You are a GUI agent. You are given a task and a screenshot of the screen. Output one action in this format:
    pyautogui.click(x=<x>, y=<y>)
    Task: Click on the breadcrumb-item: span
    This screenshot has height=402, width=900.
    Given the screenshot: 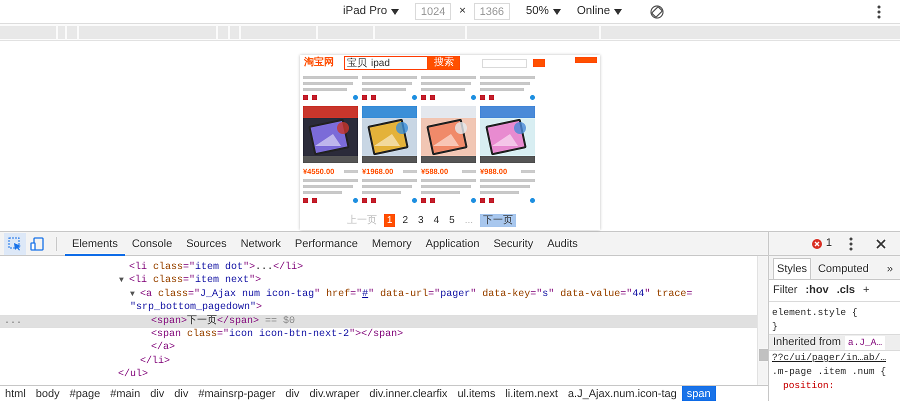 What is the action you would take?
    pyautogui.click(x=699, y=393)
    